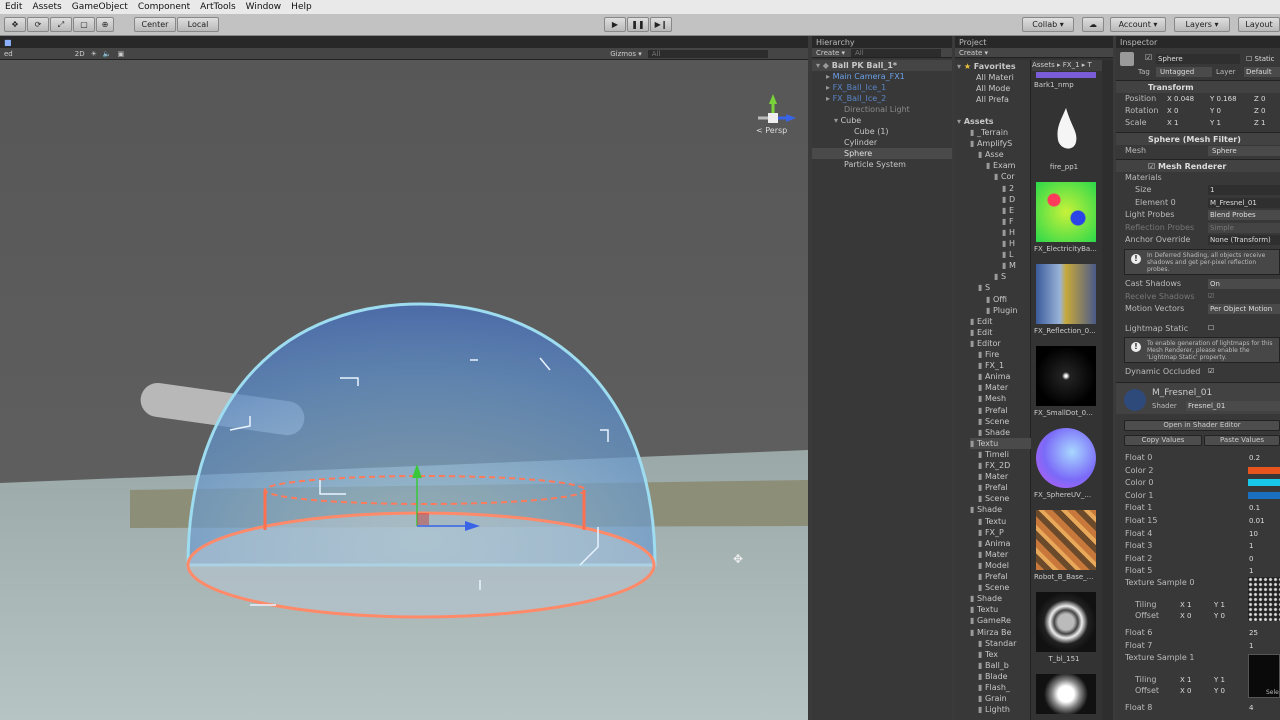  Describe the element at coordinates (1016, 265) in the screenshot. I see `project-folder-item: ▮ M` at that location.